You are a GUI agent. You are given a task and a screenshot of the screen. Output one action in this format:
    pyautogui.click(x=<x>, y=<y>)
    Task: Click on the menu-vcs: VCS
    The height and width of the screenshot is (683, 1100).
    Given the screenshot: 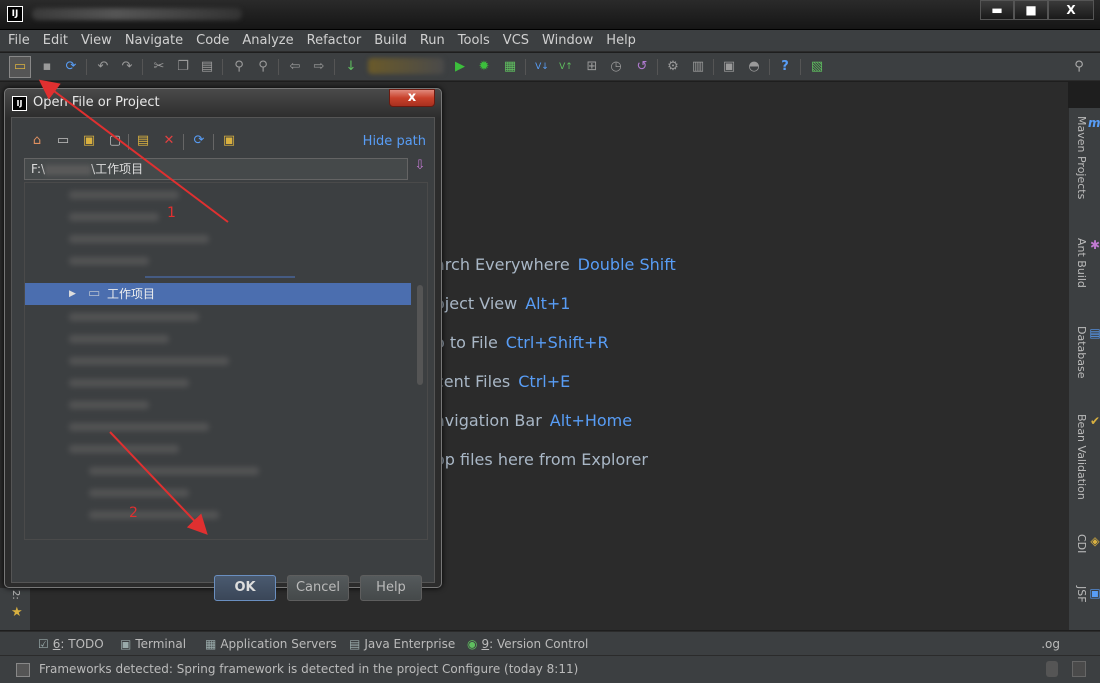 What is the action you would take?
    pyautogui.click(x=516, y=40)
    